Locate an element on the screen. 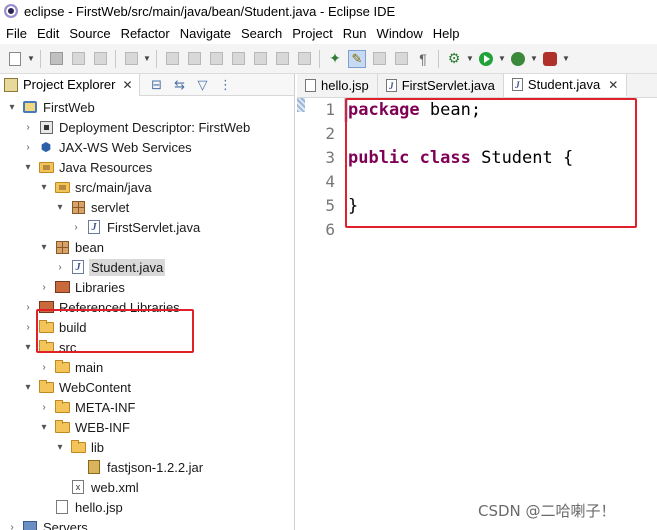 The width and height of the screenshot is (657, 530). tab-student-java: J Student.java ✕ is located at coordinates (565, 85).